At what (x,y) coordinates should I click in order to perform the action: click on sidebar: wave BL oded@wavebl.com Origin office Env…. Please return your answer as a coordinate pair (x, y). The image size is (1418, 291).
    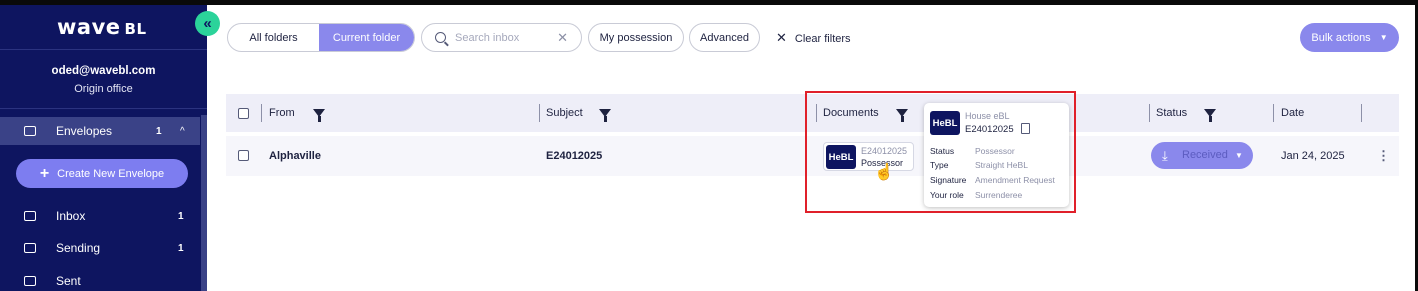
    Looking at the image, I should click on (103, 148).